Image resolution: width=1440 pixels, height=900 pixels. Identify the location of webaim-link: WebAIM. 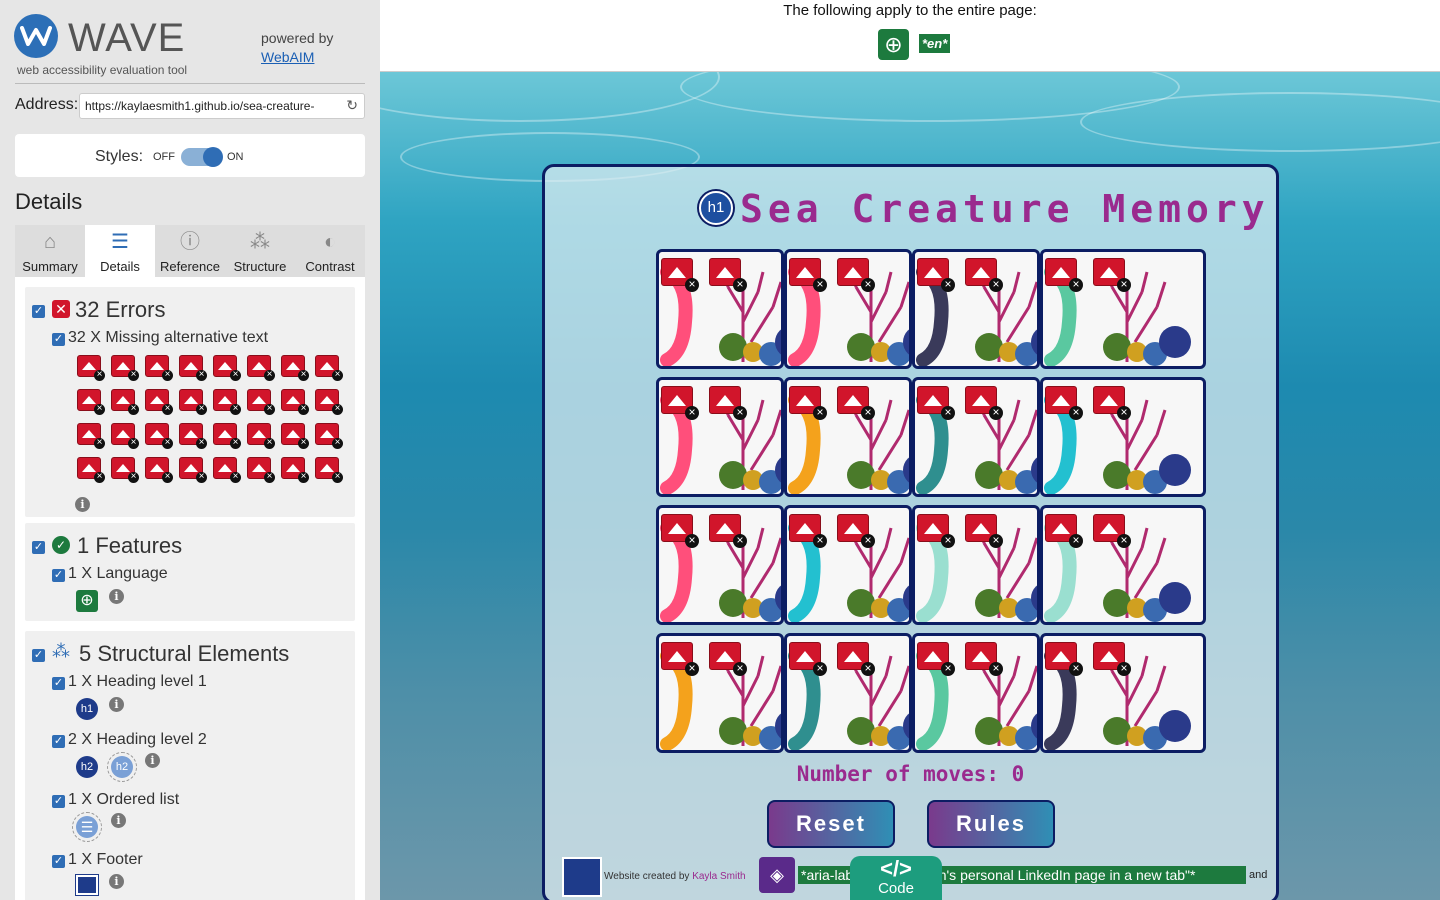
(297, 57).